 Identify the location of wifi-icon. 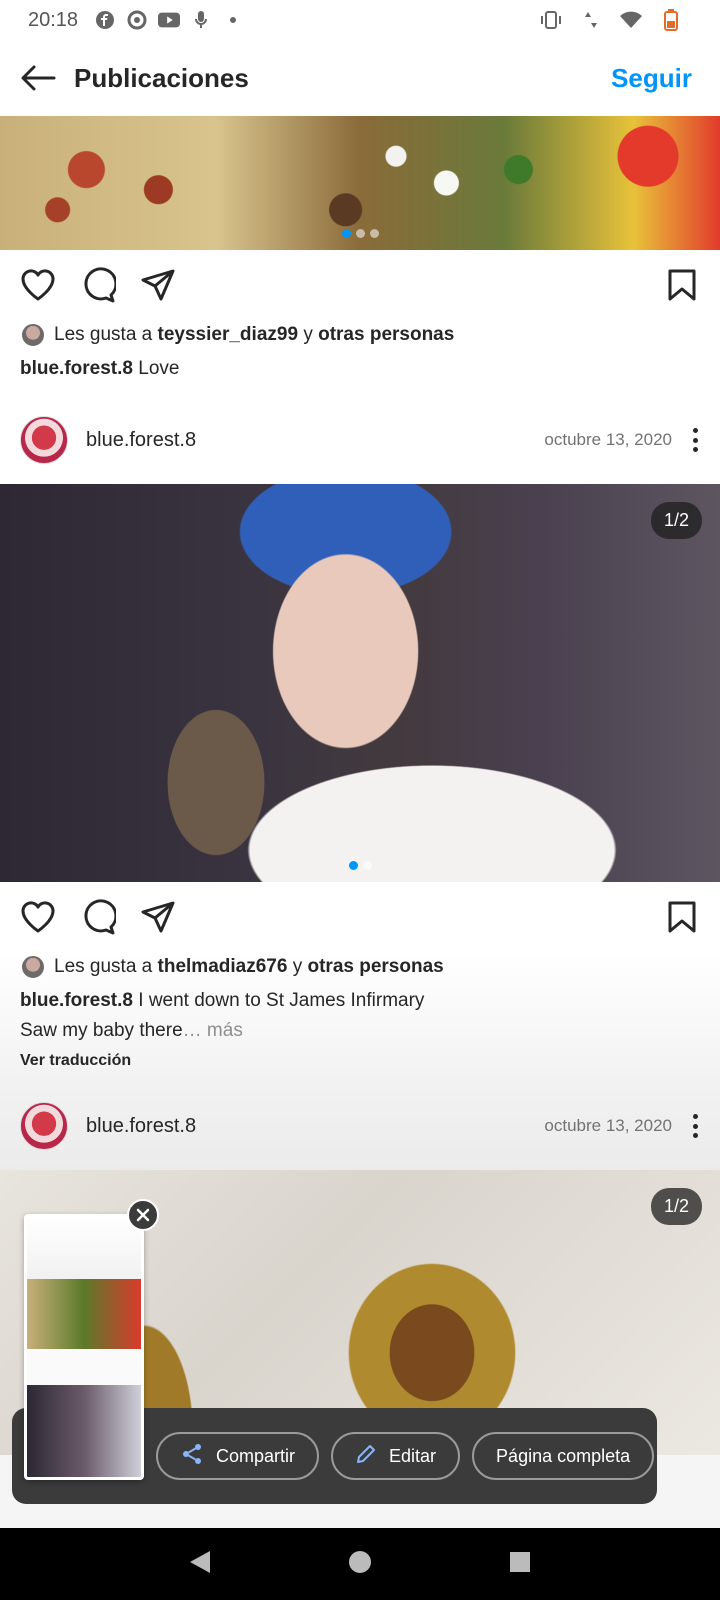
(631, 20).